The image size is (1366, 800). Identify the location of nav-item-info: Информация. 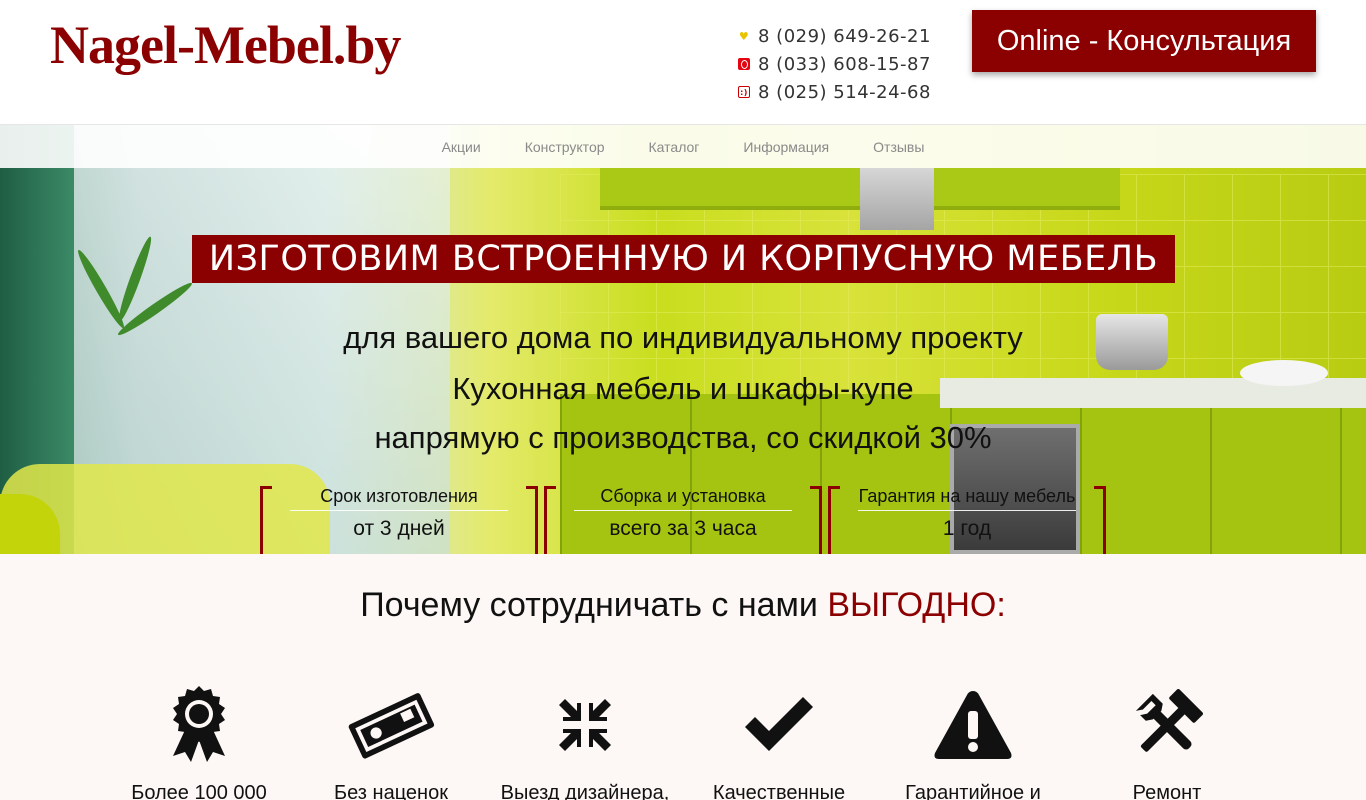
(786, 147).